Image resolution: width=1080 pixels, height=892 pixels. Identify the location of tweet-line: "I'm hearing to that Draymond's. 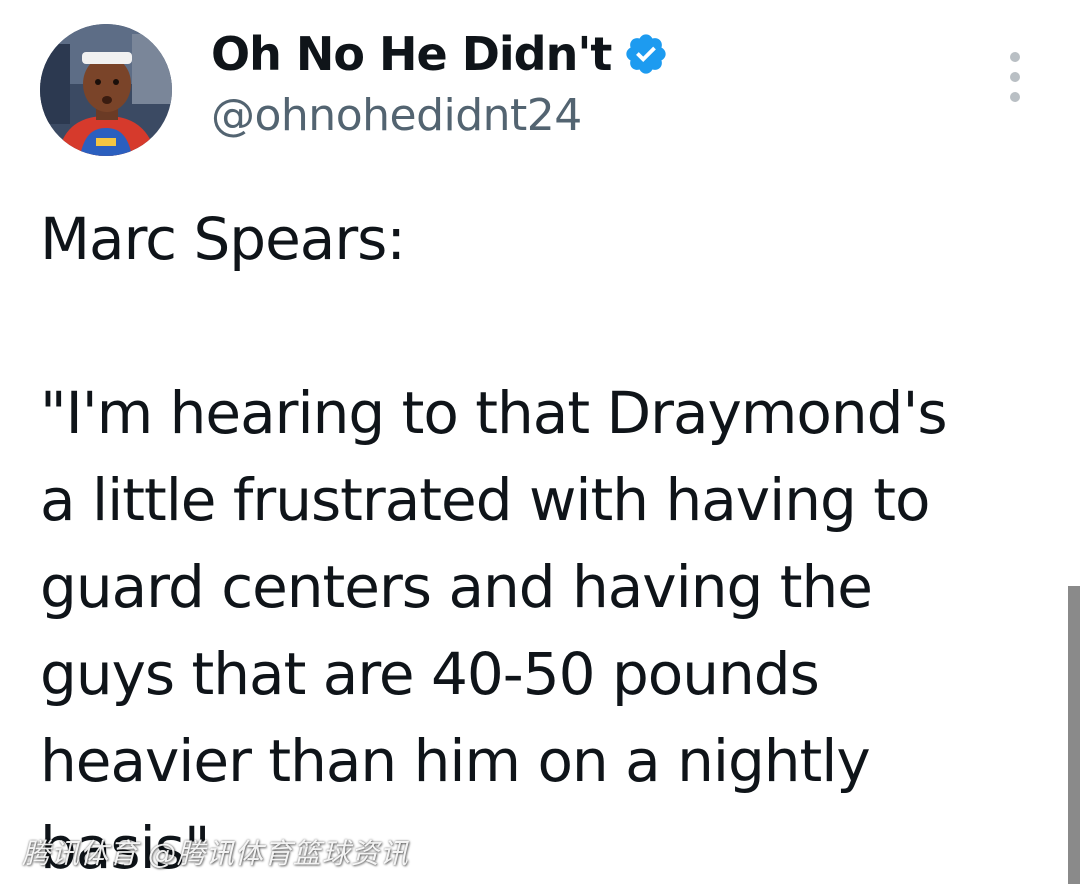
(494, 413).